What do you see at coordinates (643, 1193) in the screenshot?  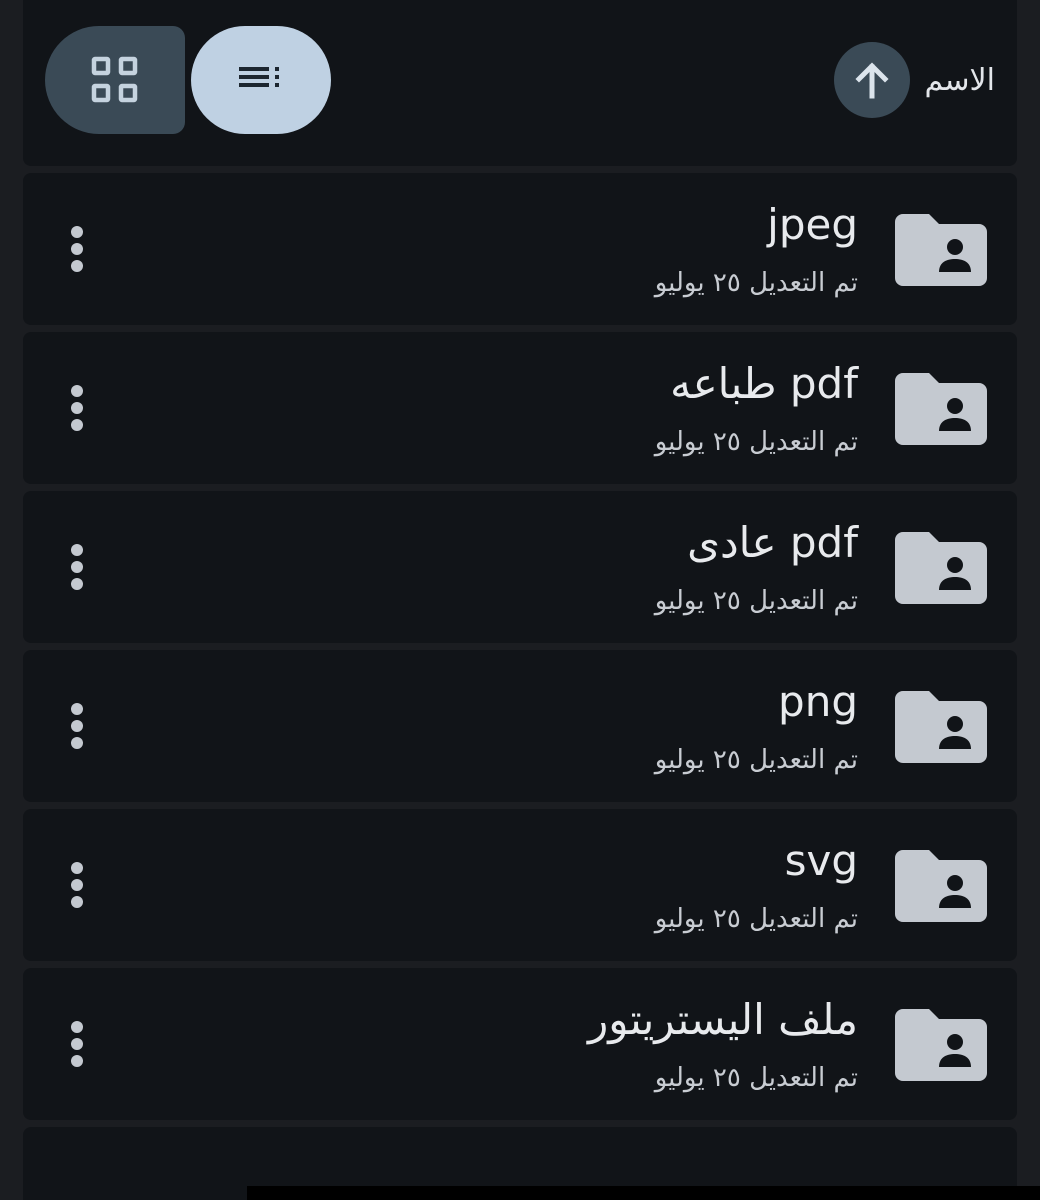 I see `bottom-overlay-bar` at bounding box center [643, 1193].